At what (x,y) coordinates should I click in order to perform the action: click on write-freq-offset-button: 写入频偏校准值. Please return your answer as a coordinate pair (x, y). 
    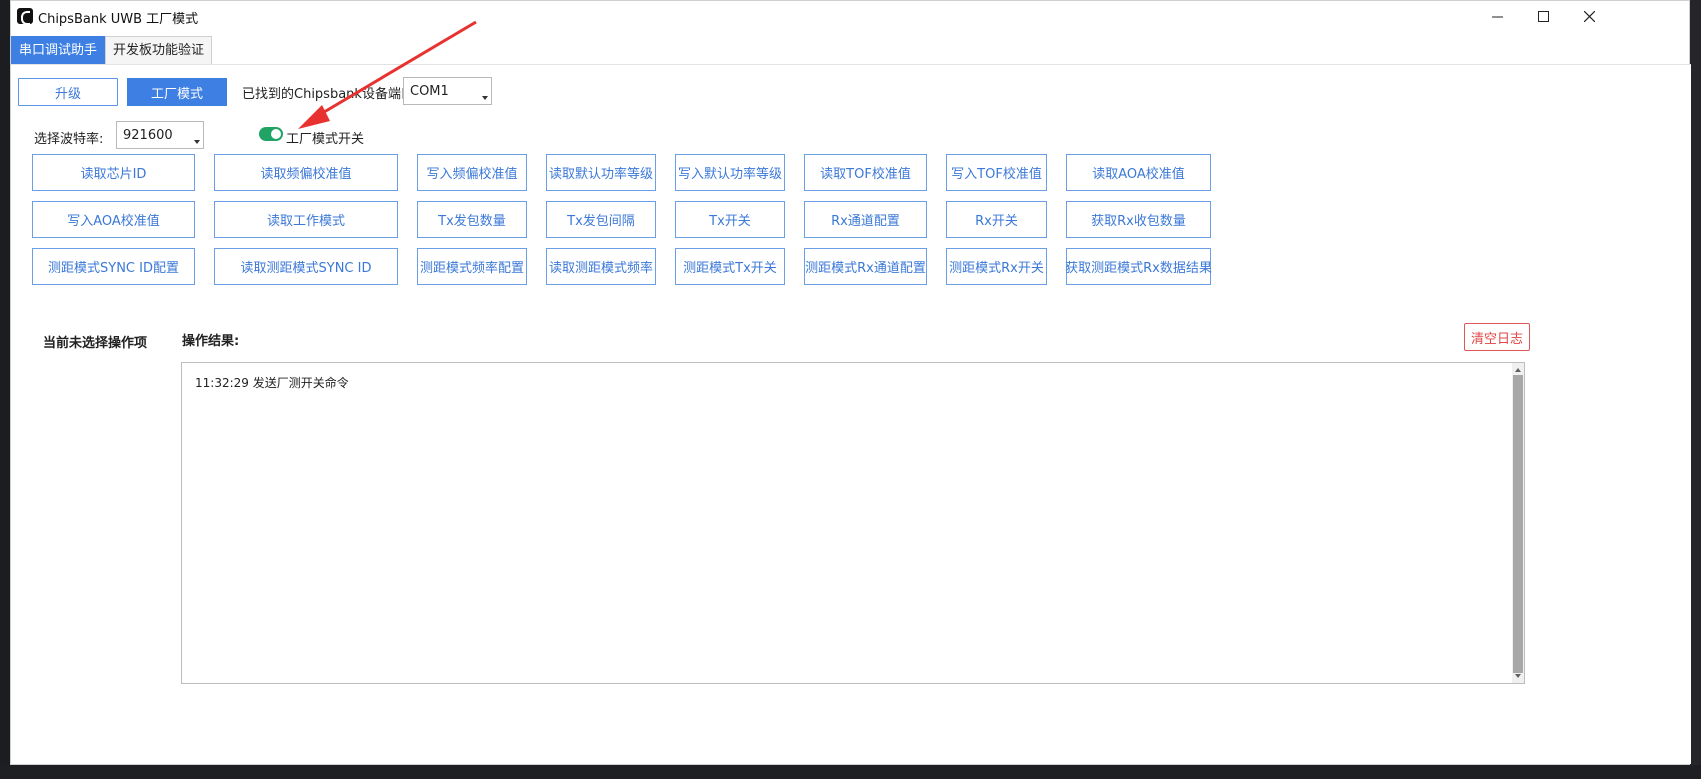
    Looking at the image, I should click on (472, 172).